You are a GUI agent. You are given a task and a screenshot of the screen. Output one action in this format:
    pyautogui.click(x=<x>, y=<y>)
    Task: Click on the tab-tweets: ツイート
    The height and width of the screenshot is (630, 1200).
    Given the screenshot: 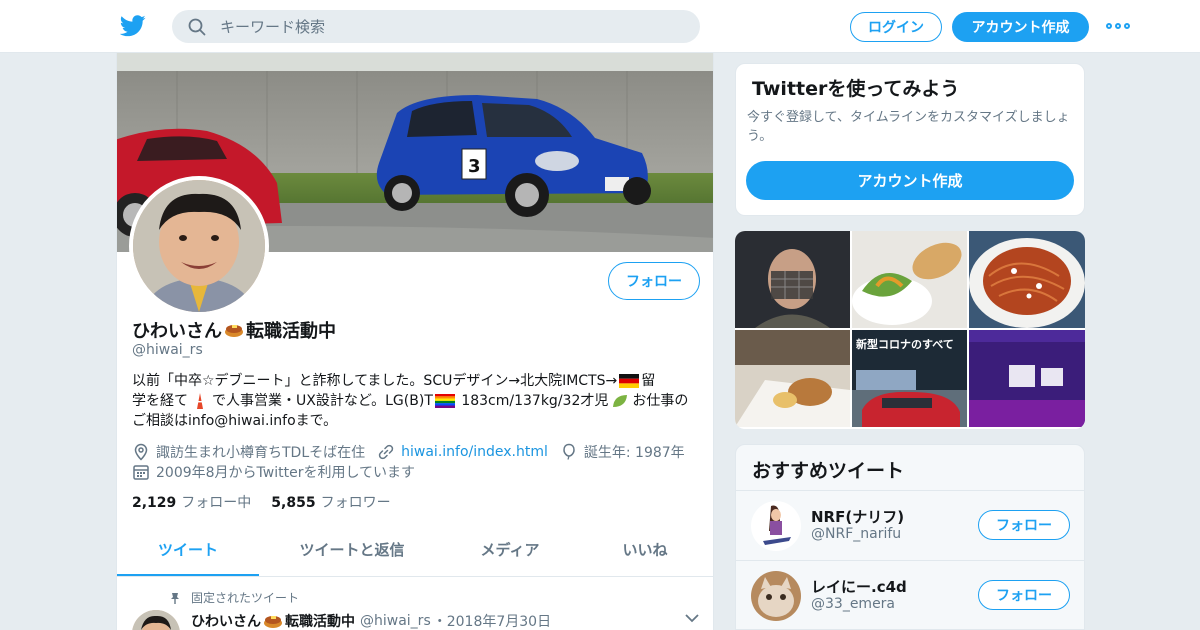 What is the action you would take?
    pyautogui.click(x=188, y=550)
    